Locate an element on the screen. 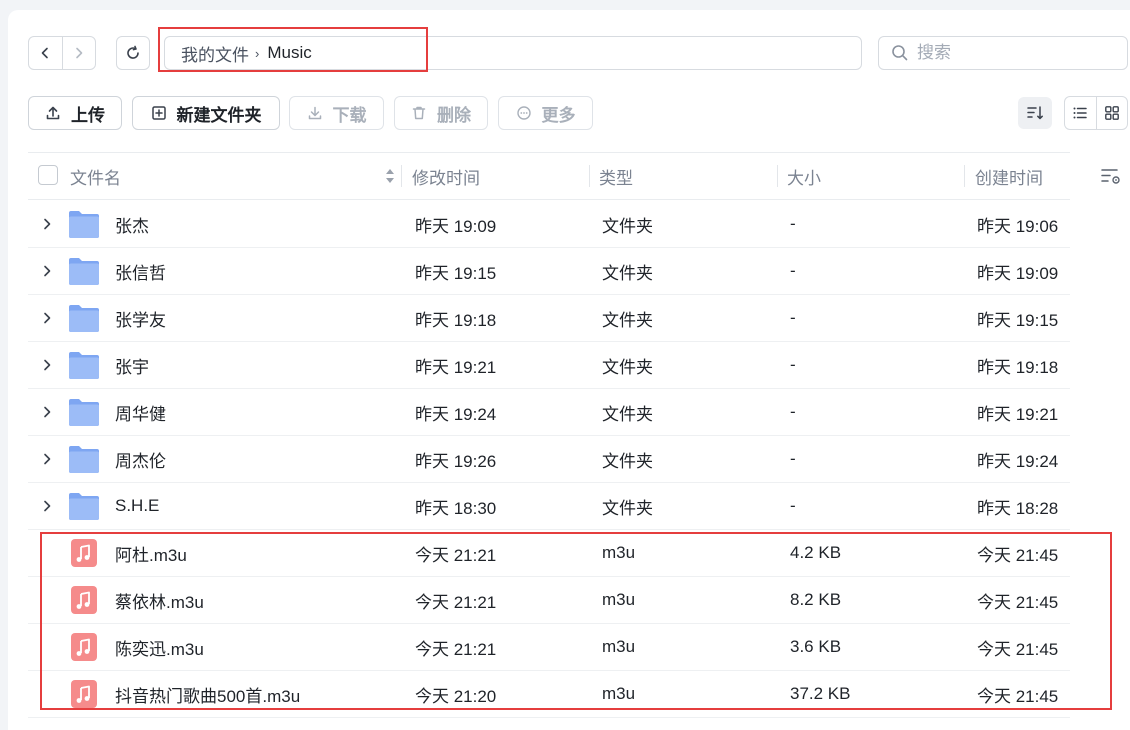 The image size is (1130, 730). new-folder-icon is located at coordinates (158, 113).